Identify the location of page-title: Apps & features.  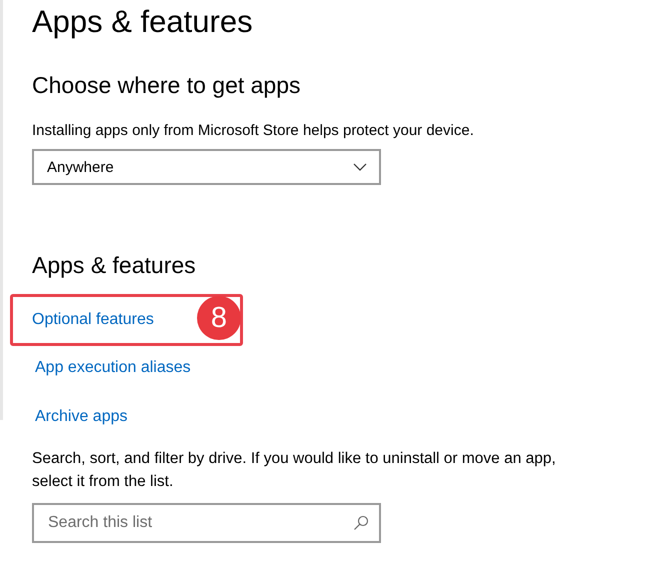
(143, 22).